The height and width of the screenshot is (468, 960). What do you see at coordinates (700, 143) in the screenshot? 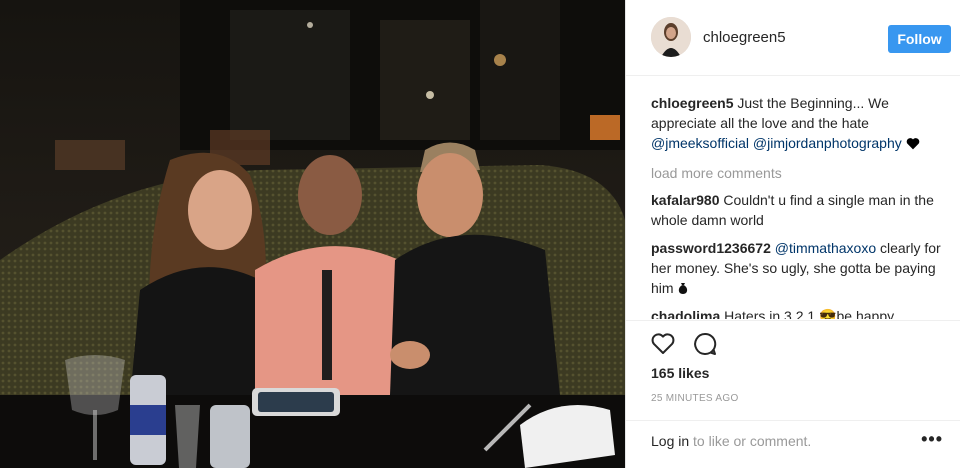
I see `caption-mention: @jmeeksofficial` at bounding box center [700, 143].